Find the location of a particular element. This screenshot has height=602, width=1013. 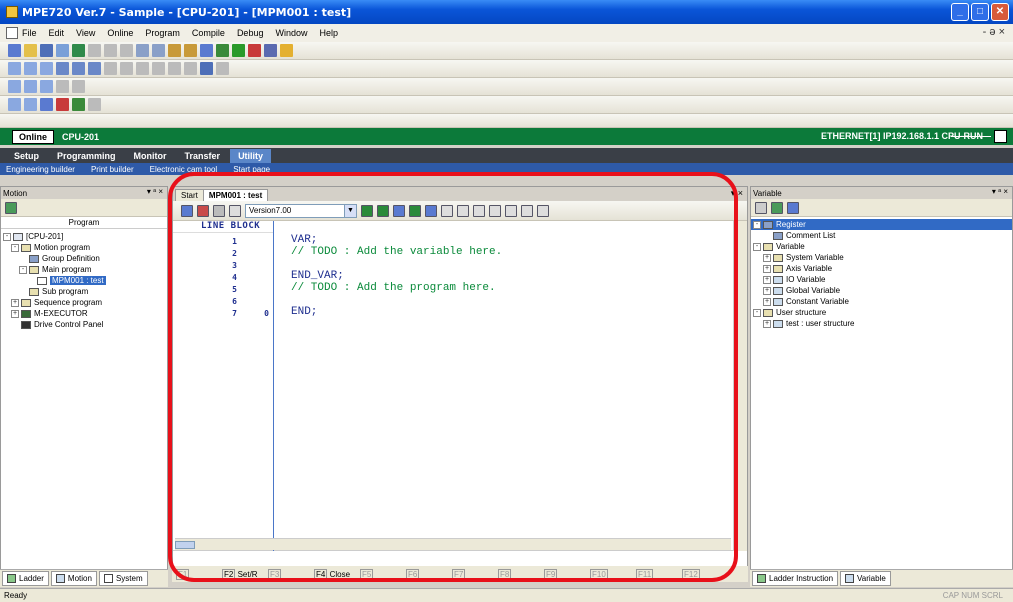

close-icon: ▾ × is located at coordinates (737, 193).